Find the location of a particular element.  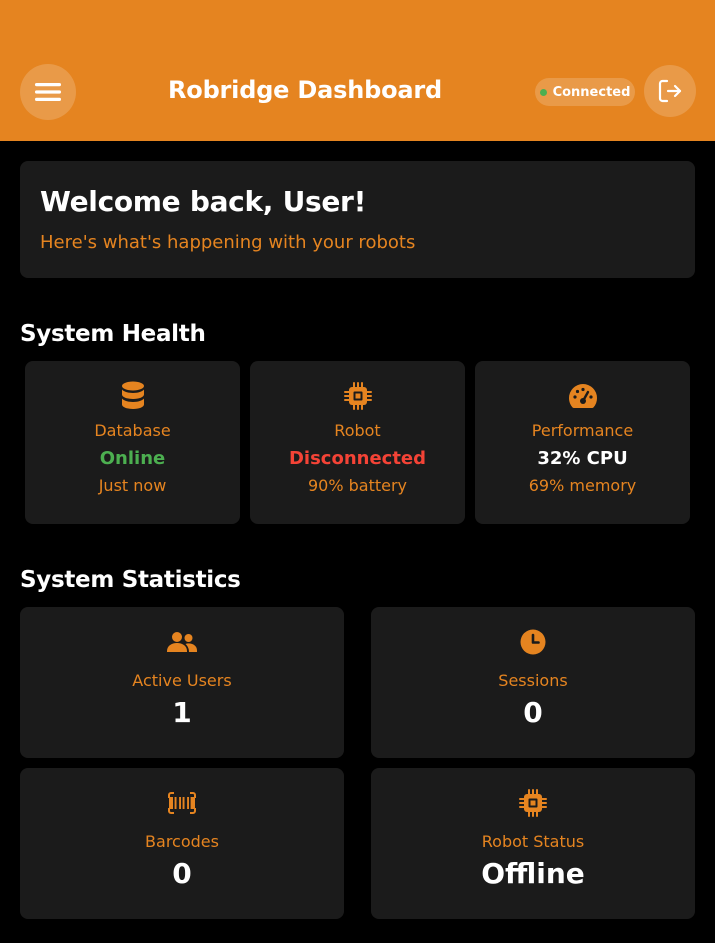

connection-status-label: Connected is located at coordinates (591, 92).